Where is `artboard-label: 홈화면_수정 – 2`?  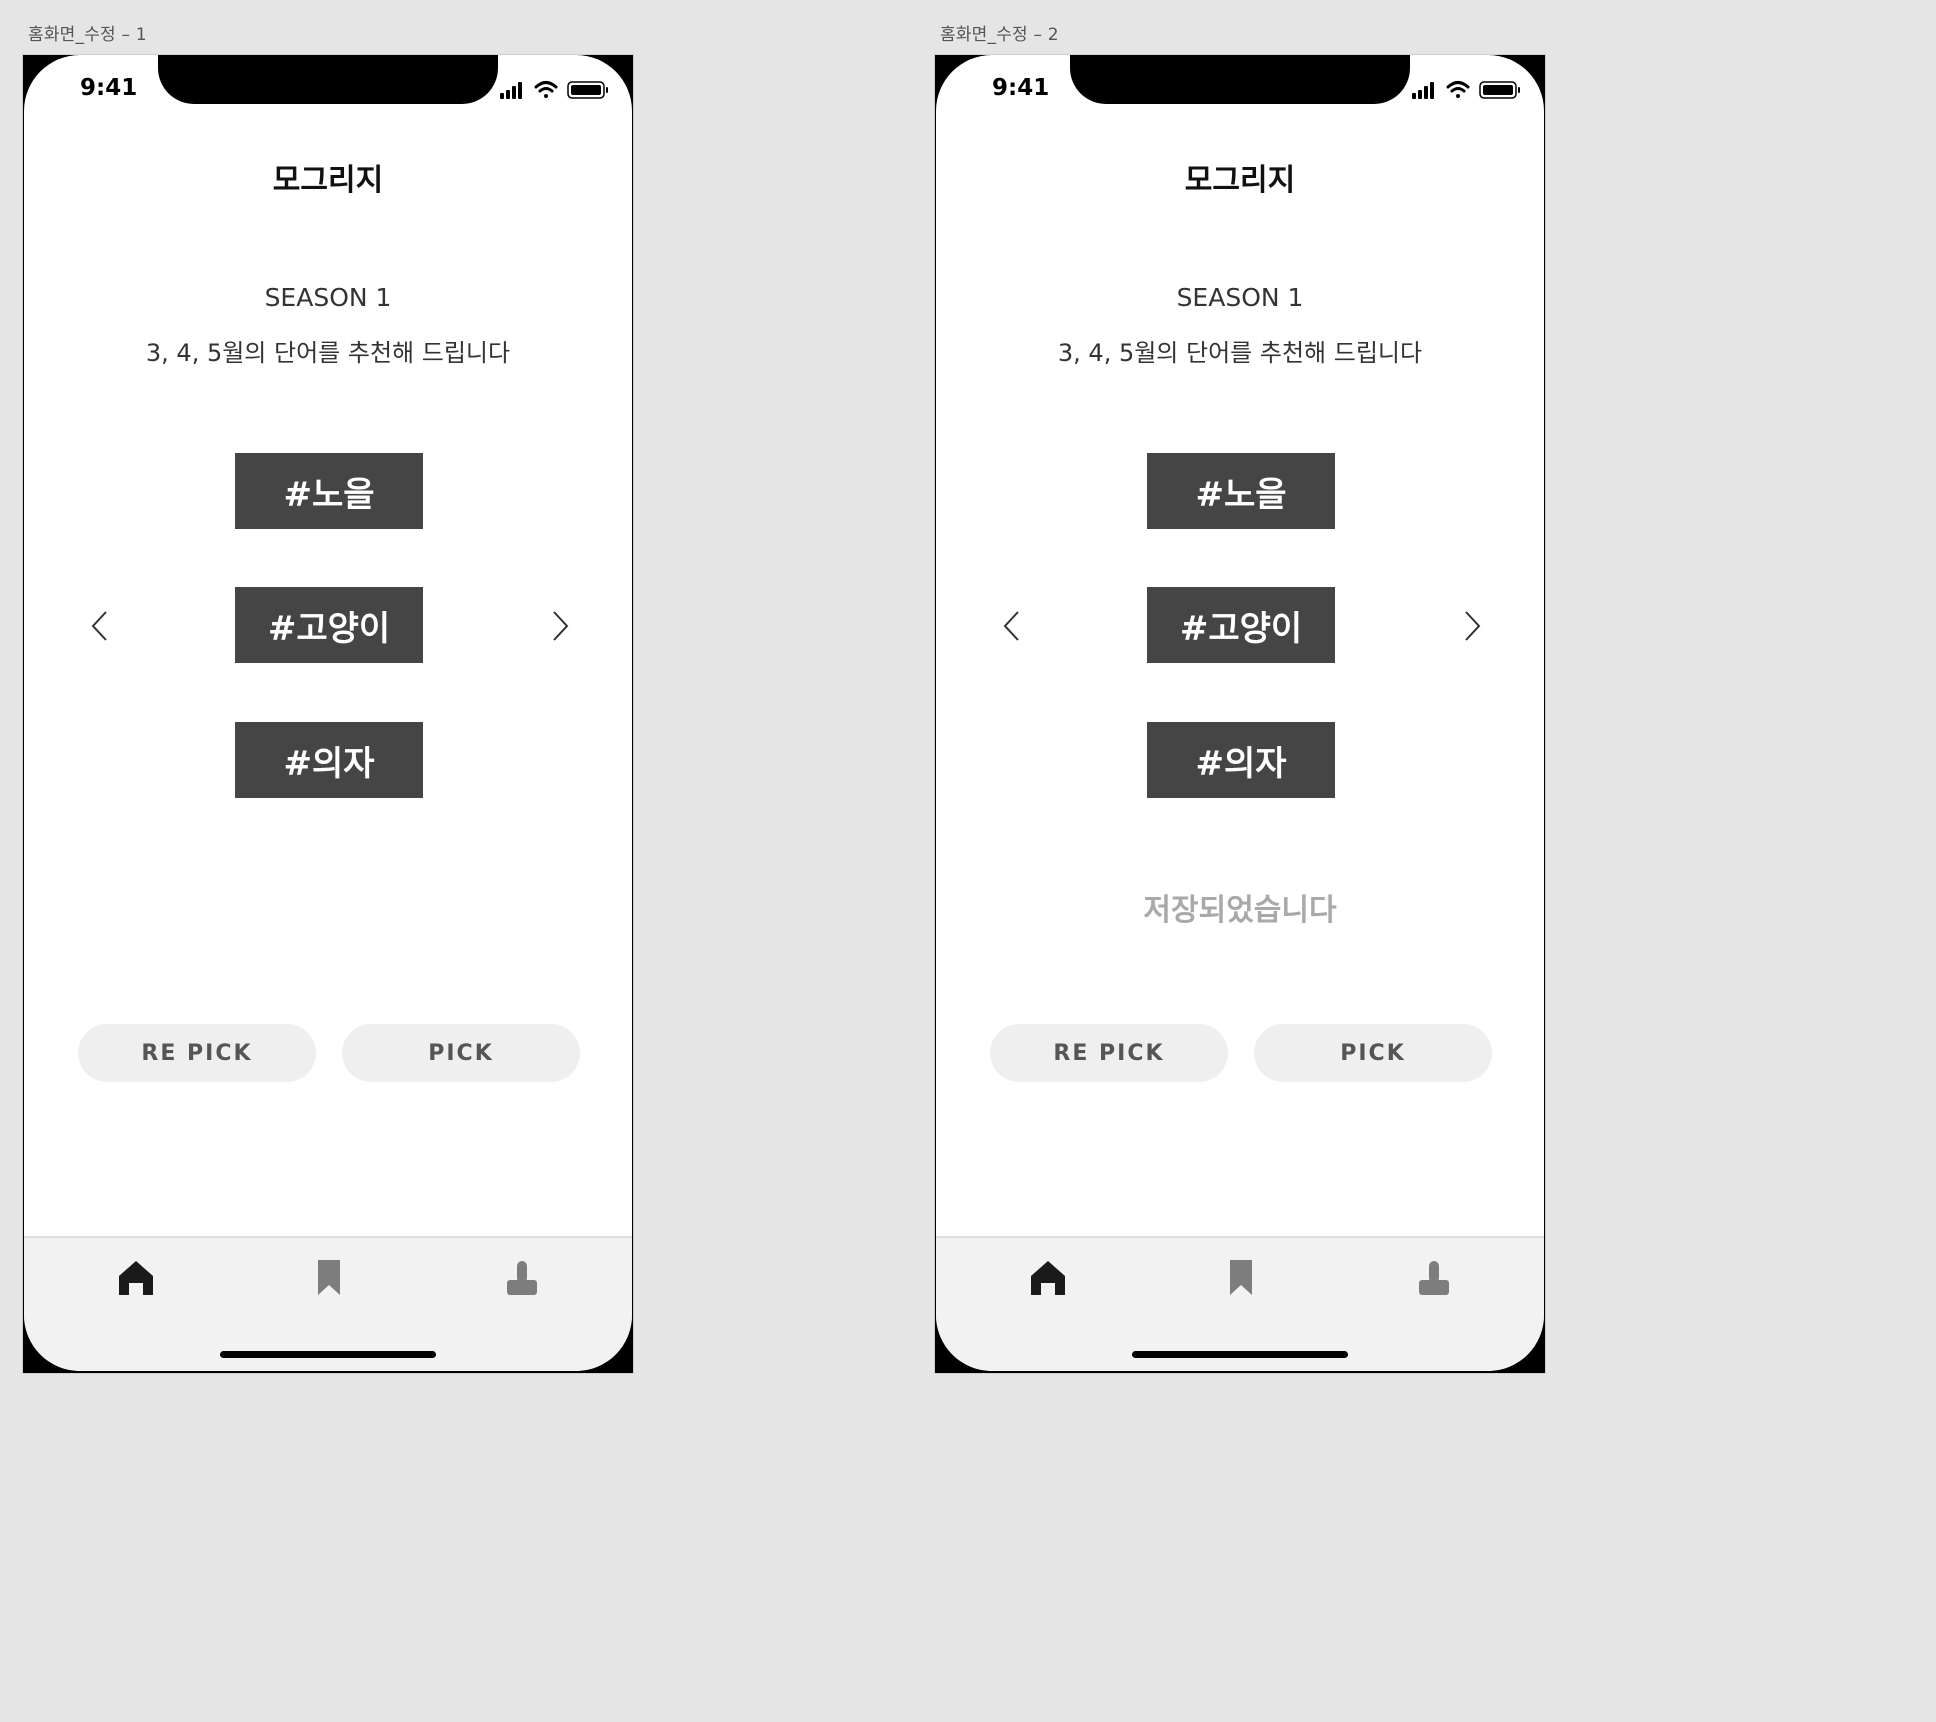 artboard-label: 홈화면_수정 – 2 is located at coordinates (999, 35).